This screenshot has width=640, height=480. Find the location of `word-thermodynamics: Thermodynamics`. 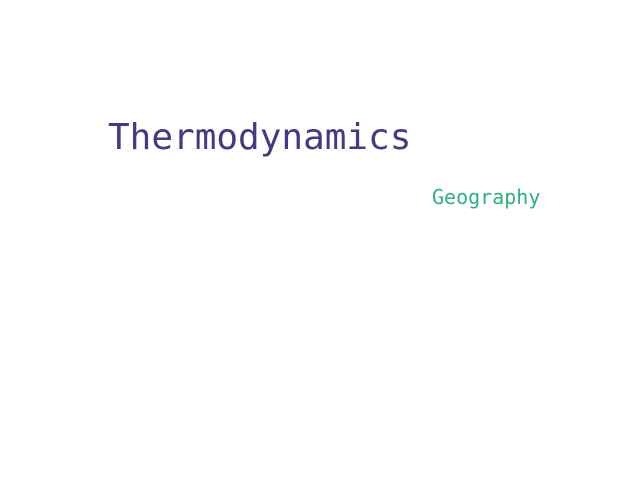

word-thermodynamics: Thermodynamics is located at coordinates (260, 137).